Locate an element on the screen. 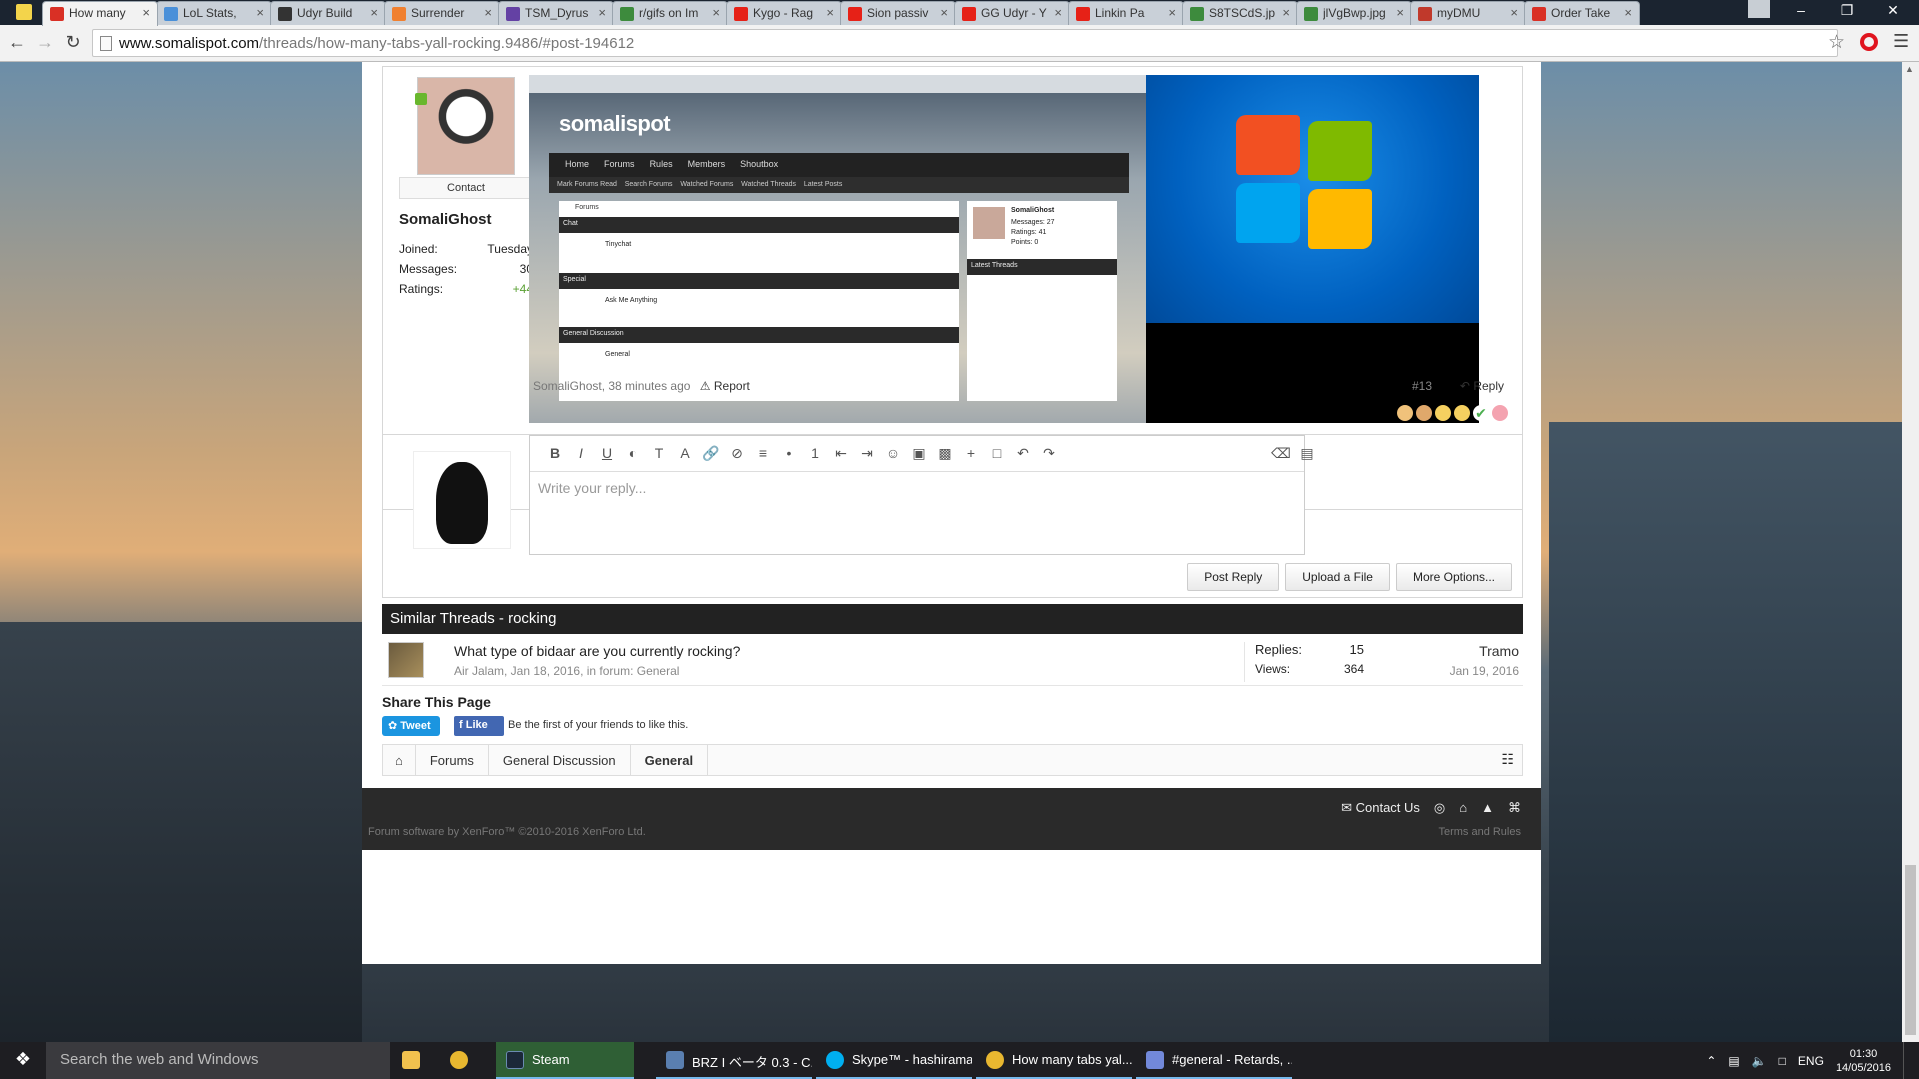  forward-icon: → is located at coordinates (45, 42).